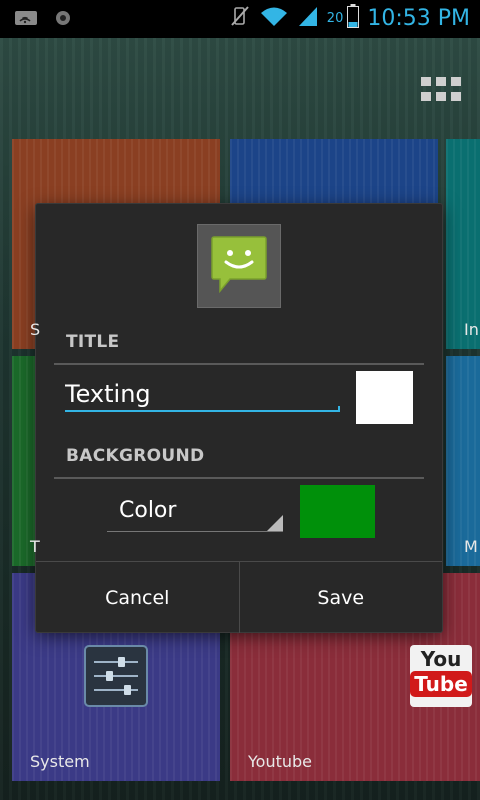 The height and width of the screenshot is (800, 480). Describe the element at coordinates (116, 678) in the screenshot. I see `settings-sliders-icon` at that location.